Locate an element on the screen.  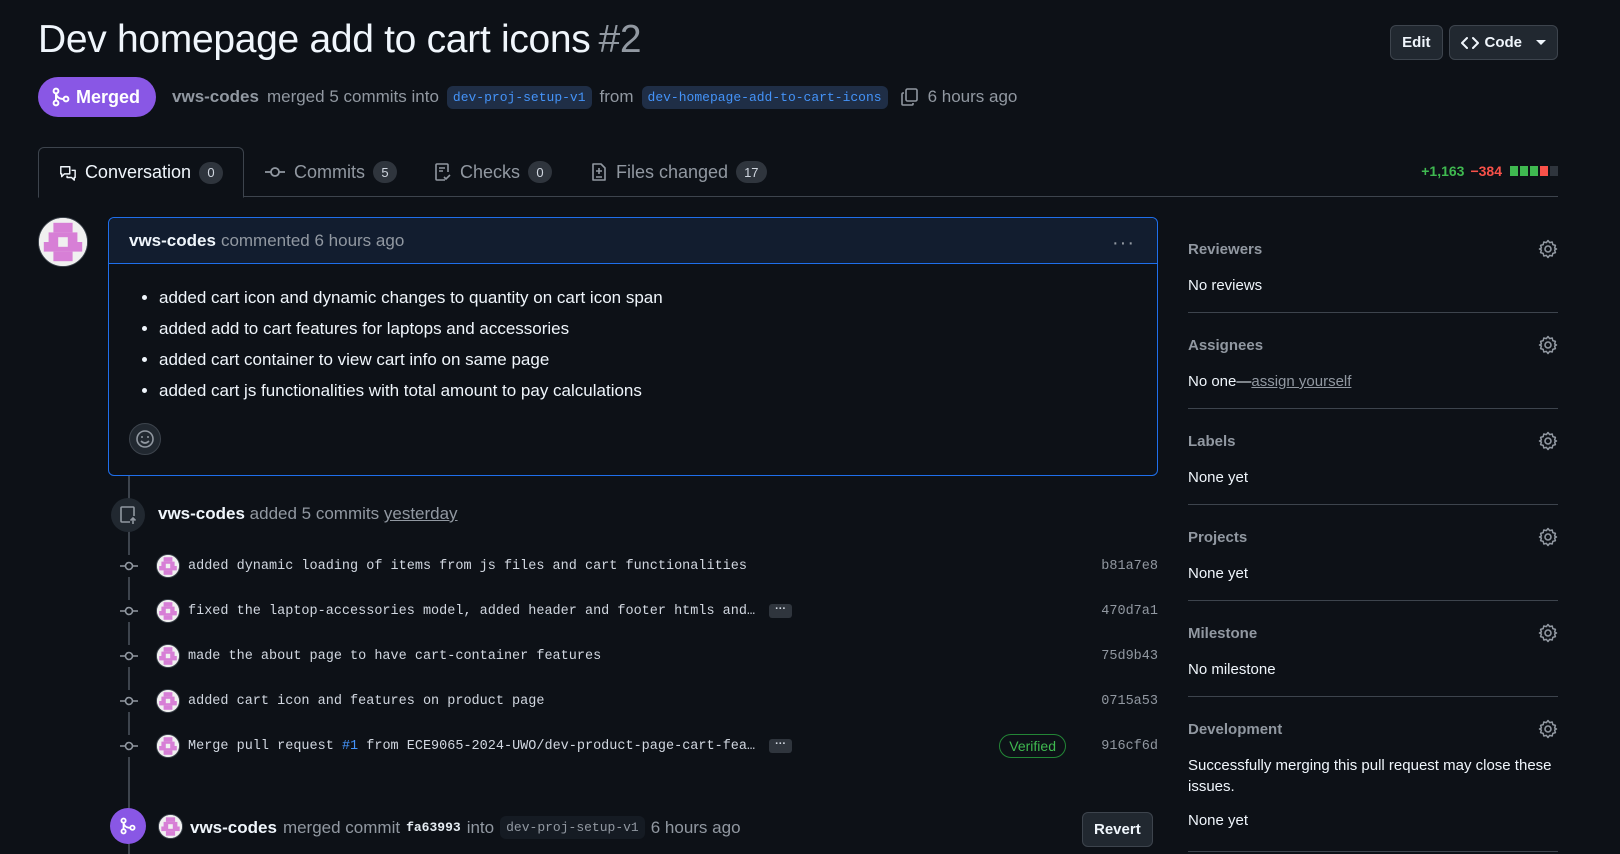
add-reaction-button is located at coordinates (145, 439).